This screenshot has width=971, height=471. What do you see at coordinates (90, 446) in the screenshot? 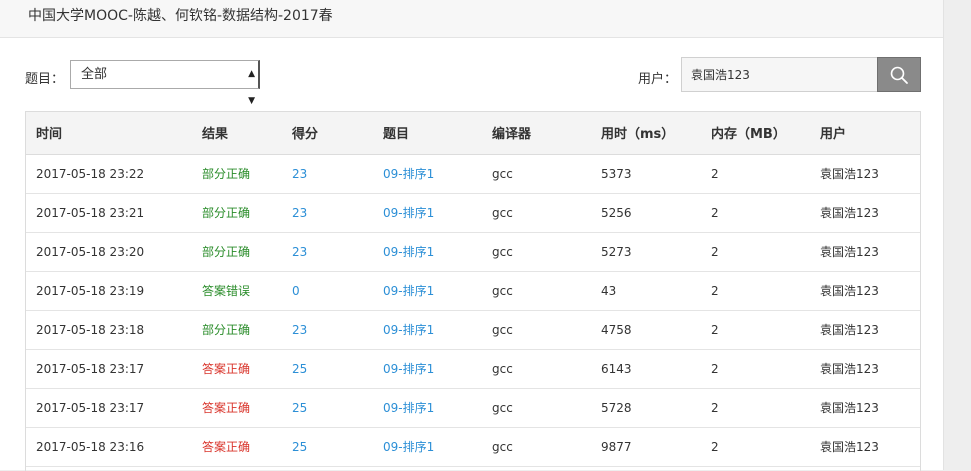
I see `cell-time: 2017-05-18 23:16` at bounding box center [90, 446].